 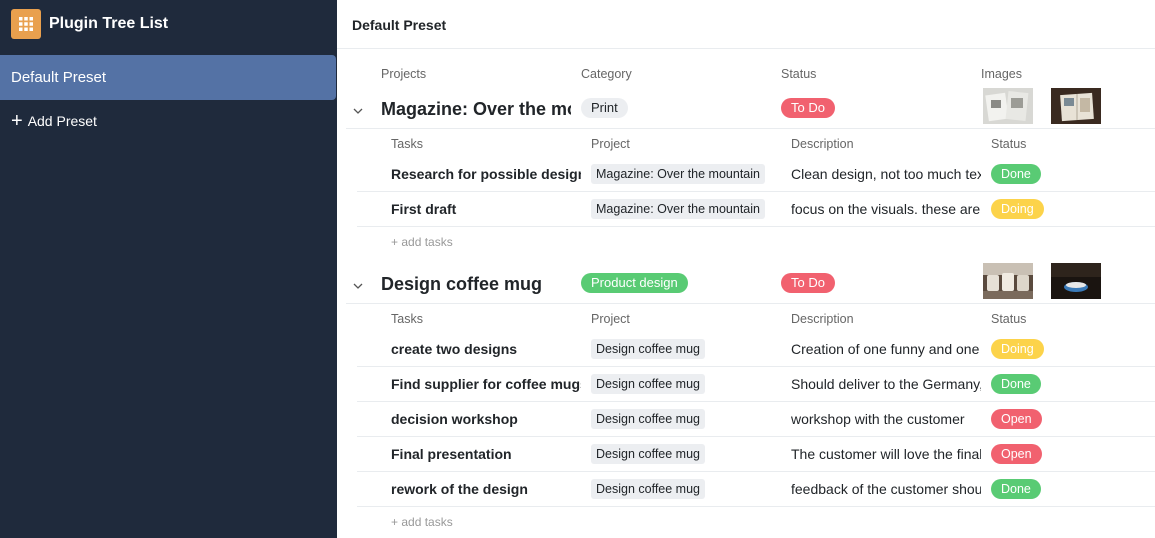 I want to click on app-title: Plugin Tree List, so click(x=109, y=23).